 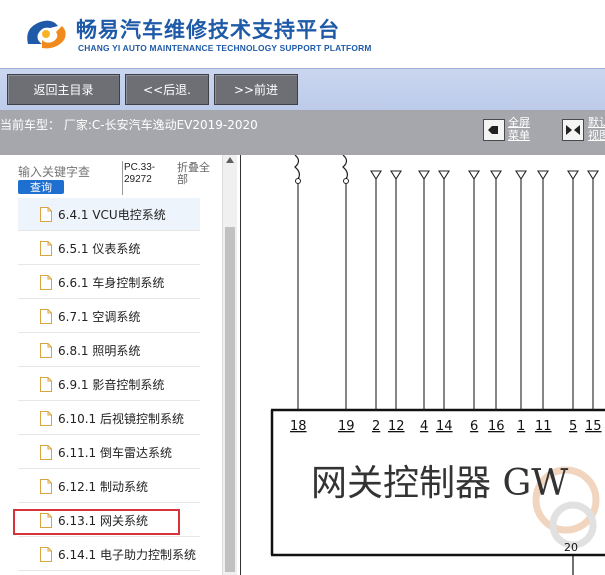 What do you see at coordinates (118, 178) in the screenshot?
I see `search-area: 查询 PC.33- 29272 折叠全 部` at bounding box center [118, 178].